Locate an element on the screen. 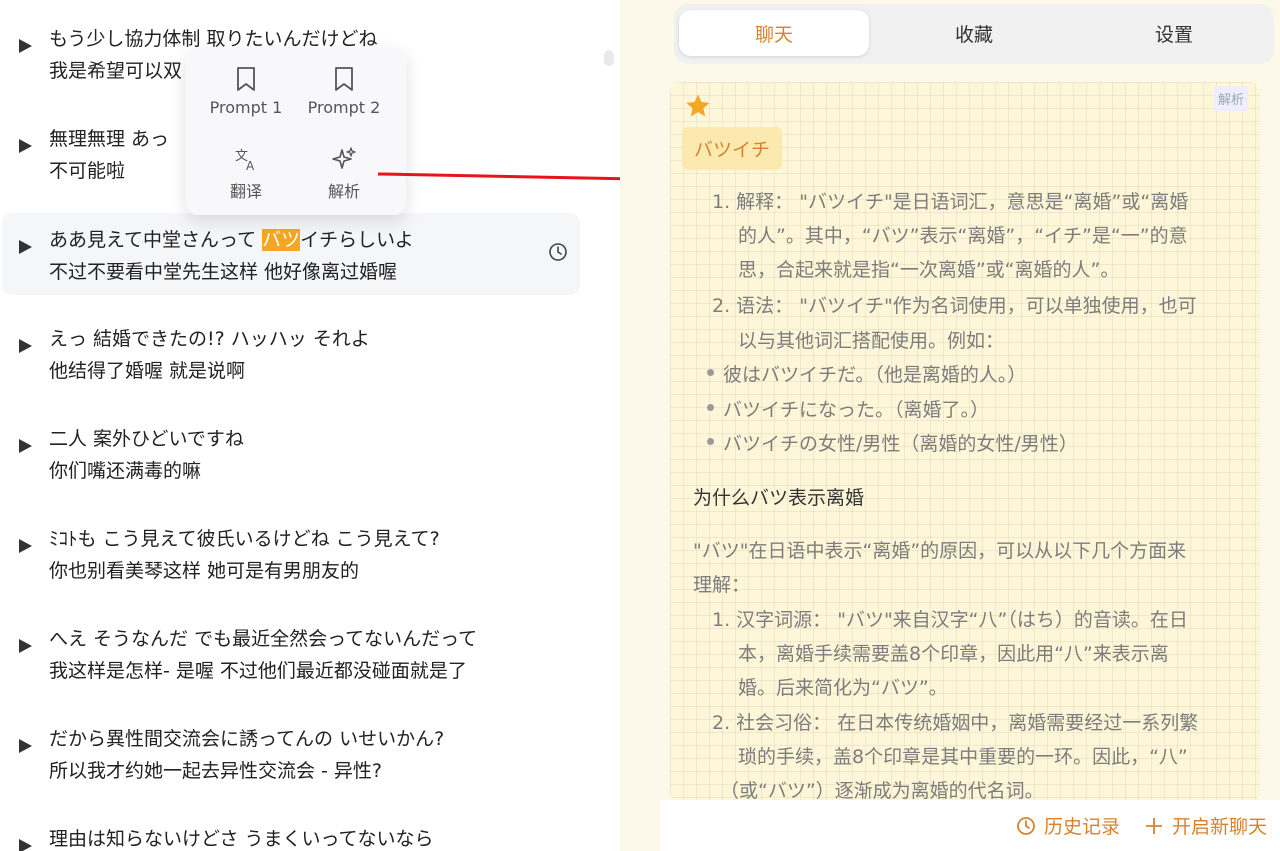  analysis-tag: 解析 is located at coordinates (1230, 98).